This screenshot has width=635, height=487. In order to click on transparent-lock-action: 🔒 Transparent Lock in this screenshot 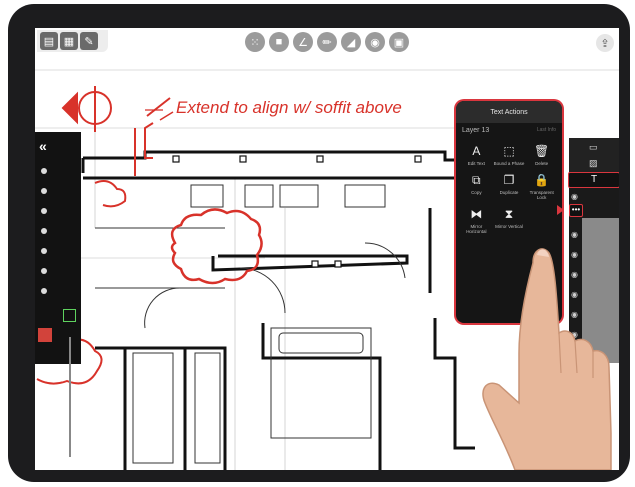, I will do `click(541, 186)`.